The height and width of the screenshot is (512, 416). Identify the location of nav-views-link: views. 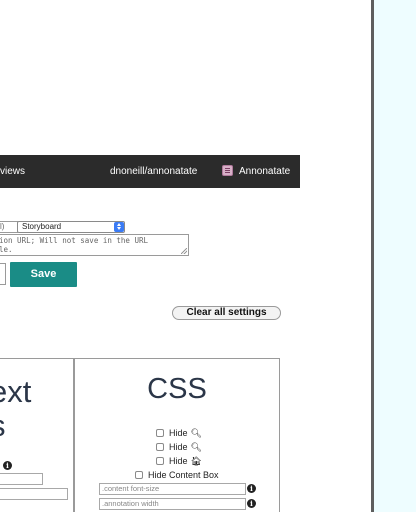
(12, 171).